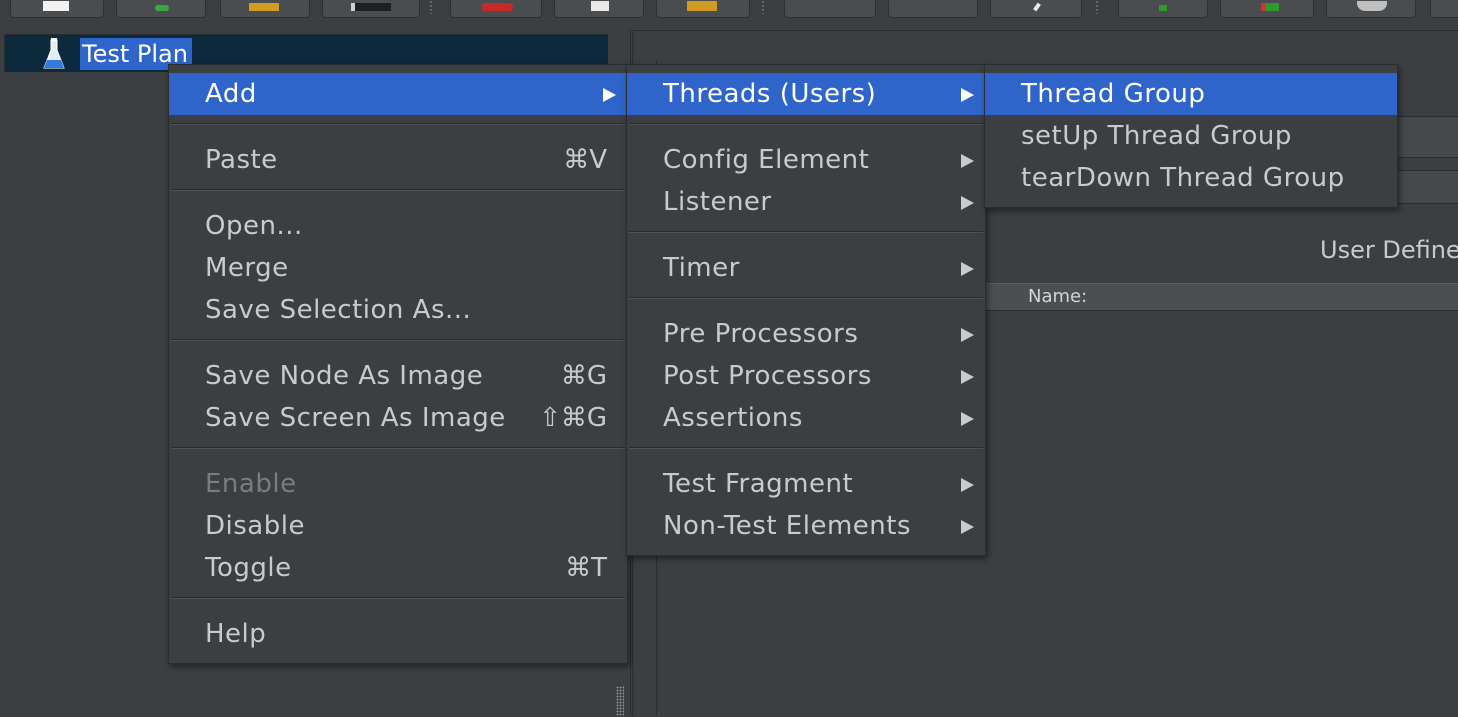 Image resolution: width=1458 pixels, height=717 pixels. I want to click on menu-item-label: Thread Group, so click(1113, 94).